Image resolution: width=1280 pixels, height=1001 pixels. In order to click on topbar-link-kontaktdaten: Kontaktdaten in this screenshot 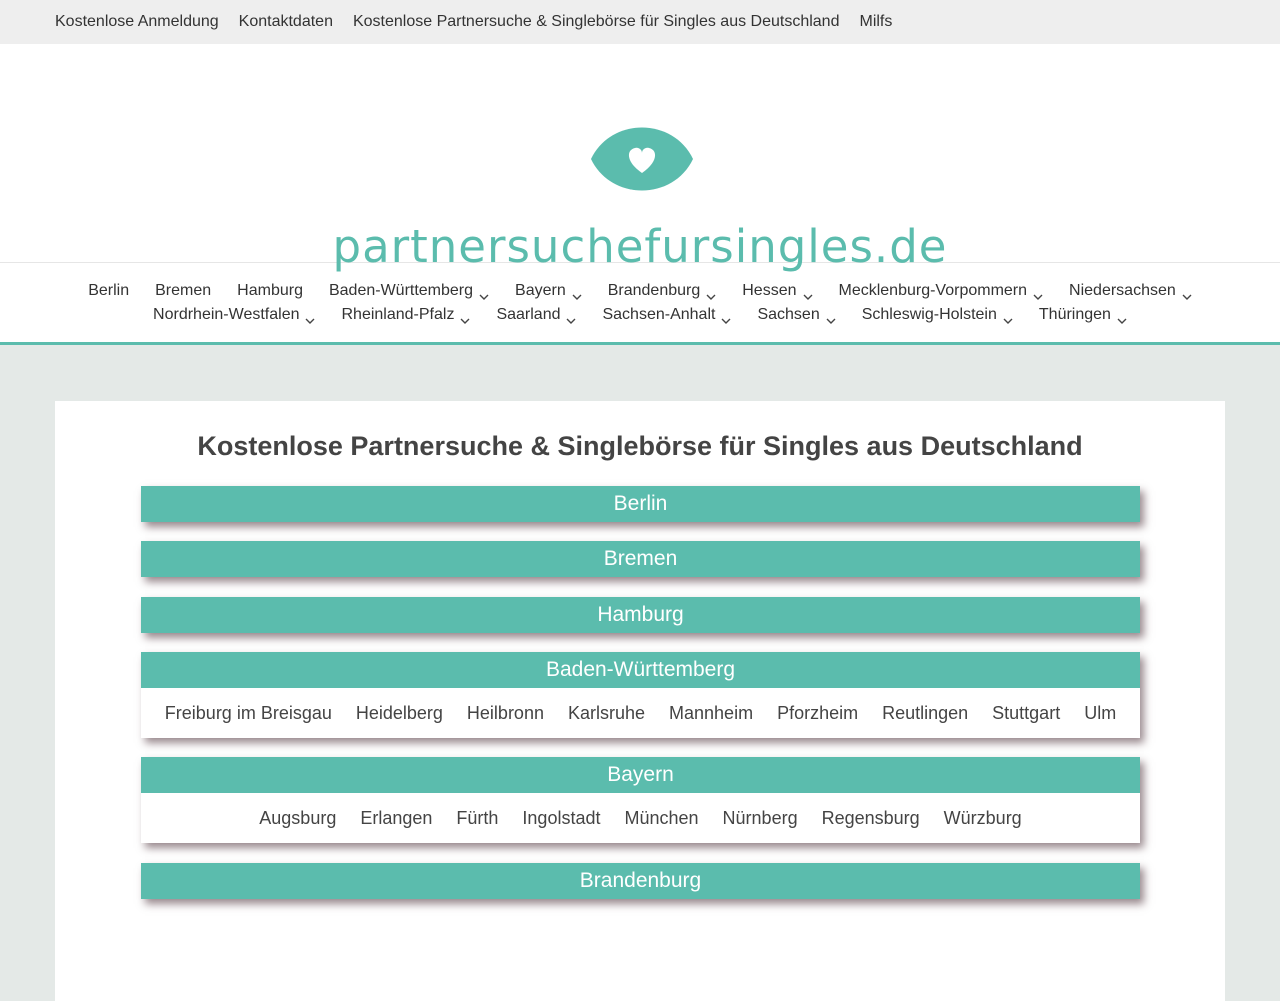, I will do `click(286, 22)`.